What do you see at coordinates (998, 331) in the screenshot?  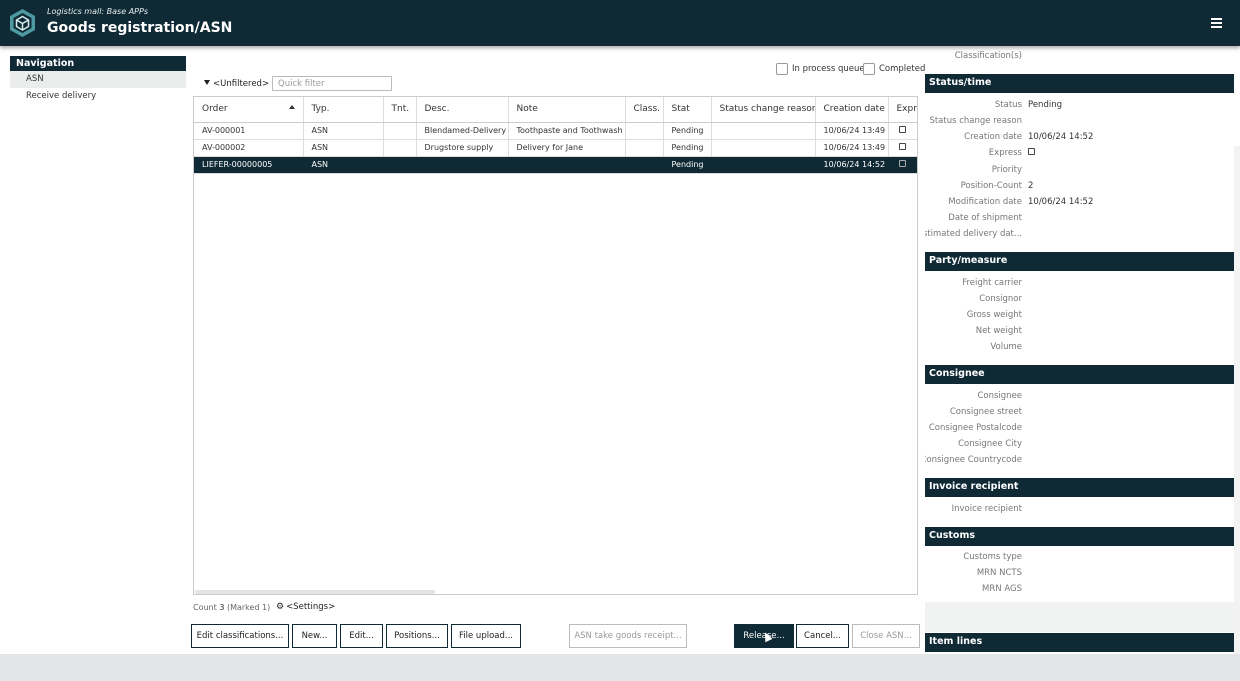 I see `field-net-weight: Net weight` at bounding box center [998, 331].